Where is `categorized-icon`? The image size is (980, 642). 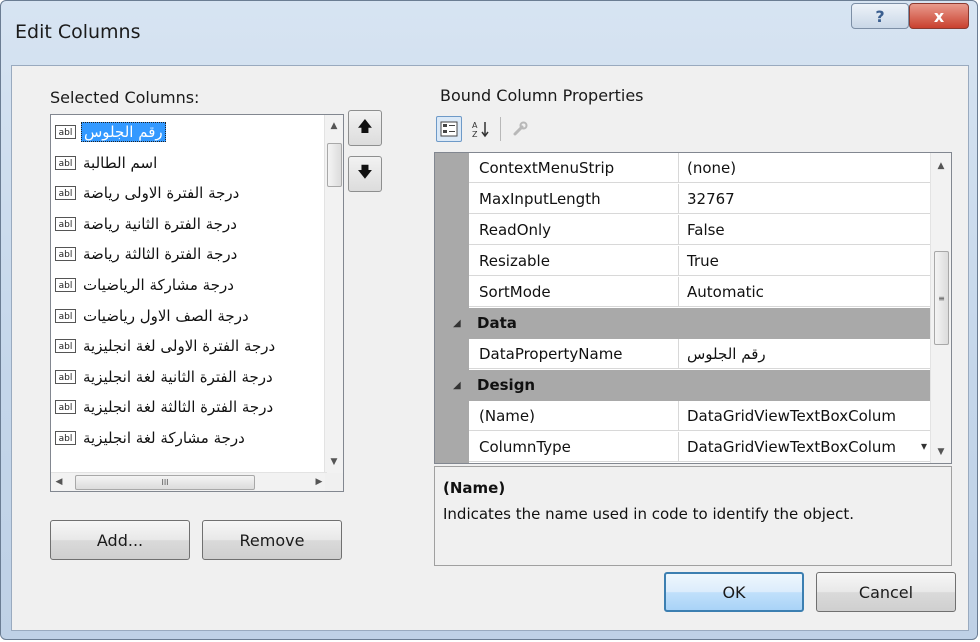
categorized-icon is located at coordinates (449, 129).